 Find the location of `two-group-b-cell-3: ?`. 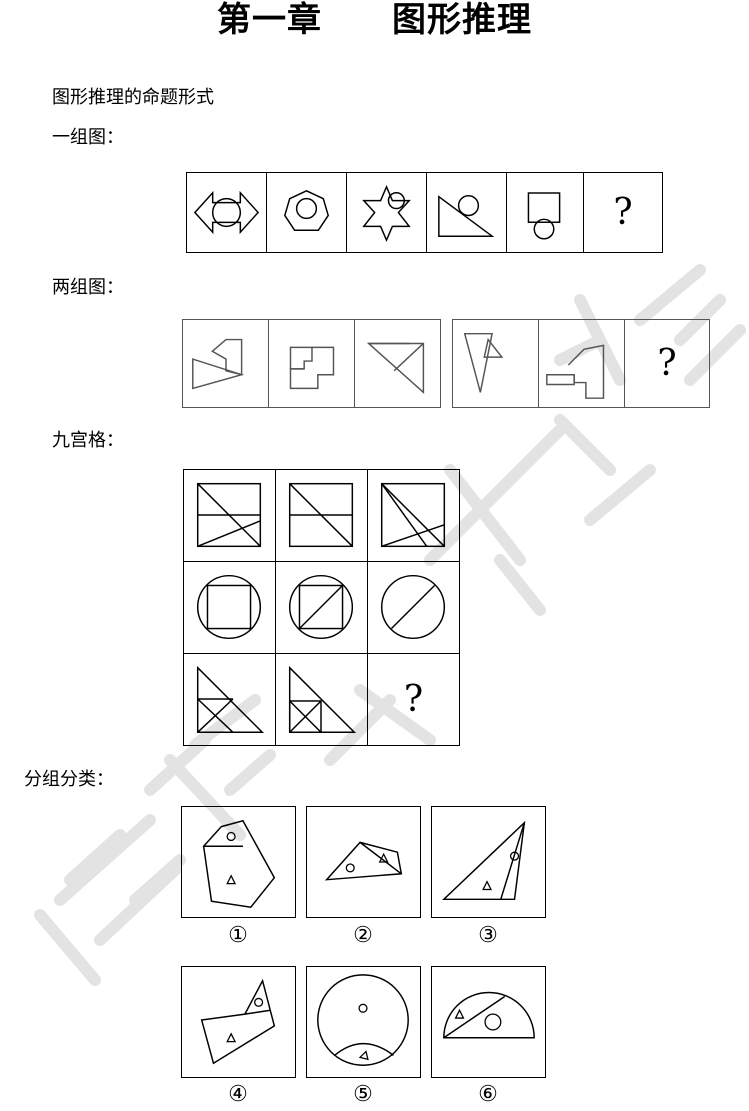

two-group-b-cell-3: ? is located at coordinates (667, 363).